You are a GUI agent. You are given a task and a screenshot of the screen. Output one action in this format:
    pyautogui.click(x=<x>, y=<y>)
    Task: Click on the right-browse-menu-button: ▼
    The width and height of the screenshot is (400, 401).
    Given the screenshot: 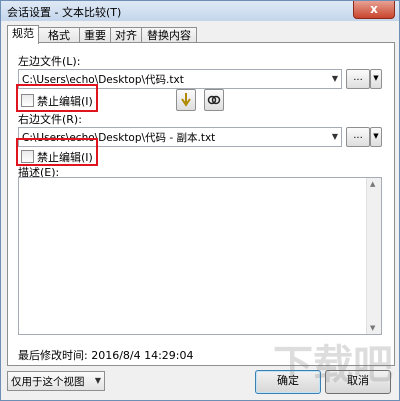 What is the action you would take?
    pyautogui.click(x=376, y=137)
    